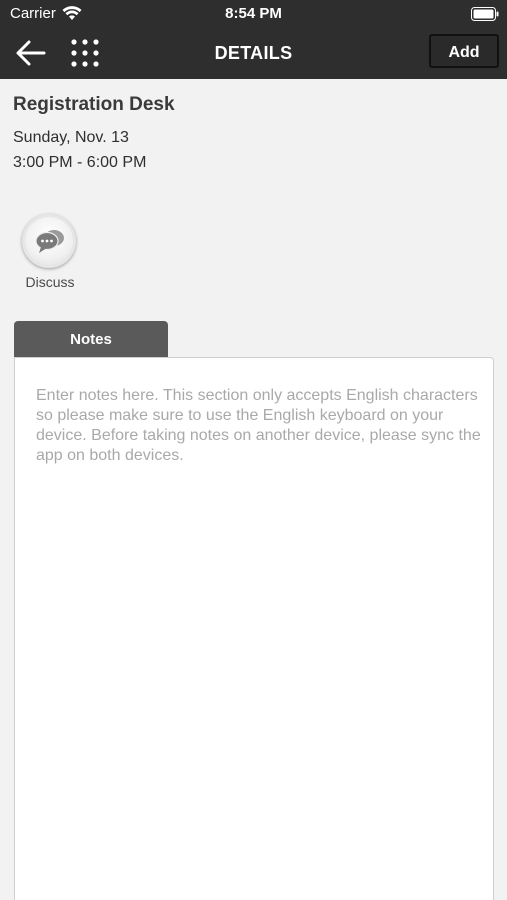 The width and height of the screenshot is (507, 900). I want to click on chat-bubbles-icon, so click(49, 241).